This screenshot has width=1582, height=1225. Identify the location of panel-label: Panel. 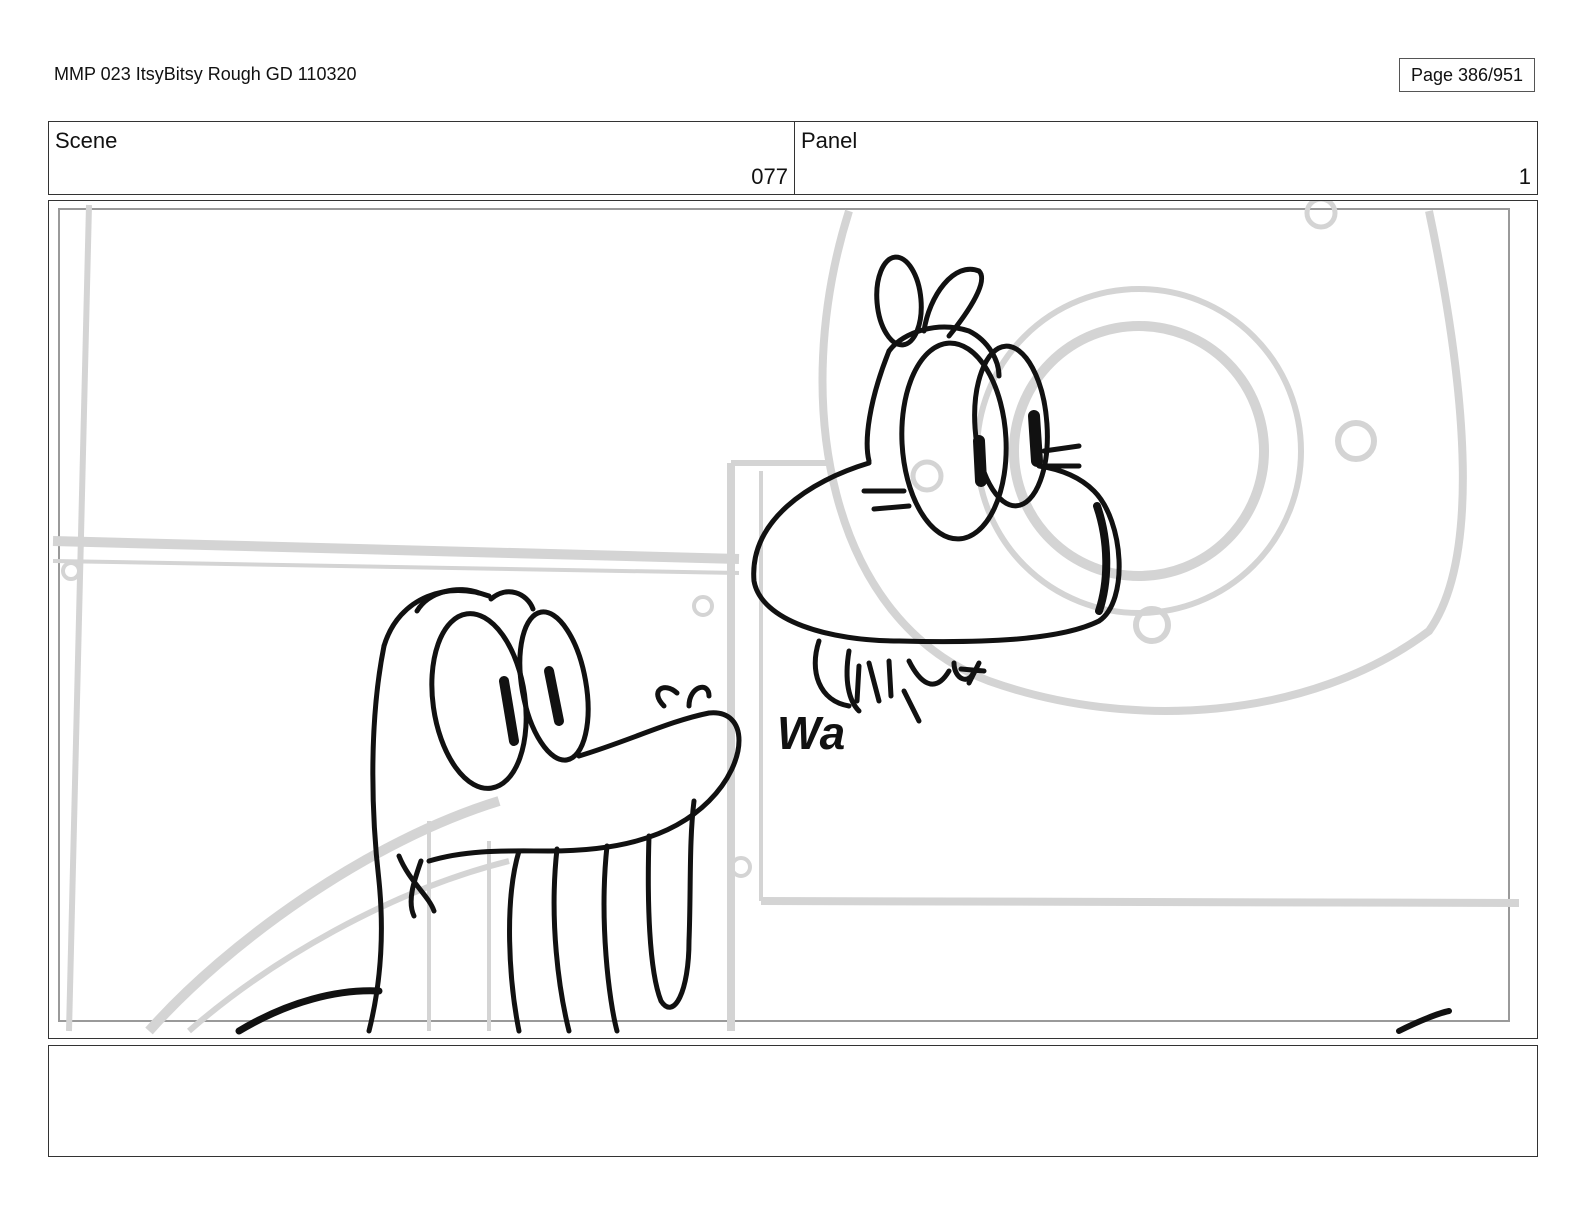
(829, 140).